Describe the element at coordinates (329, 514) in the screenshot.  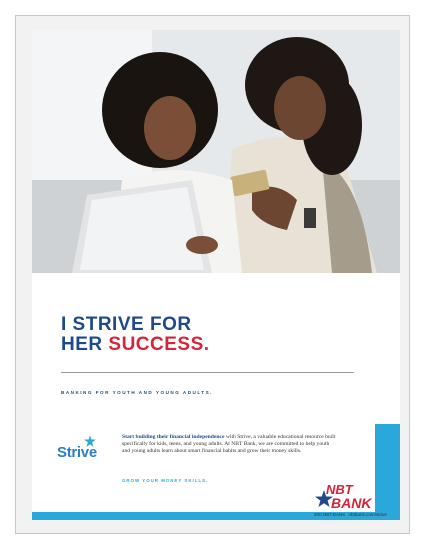
I see `contact-phone: 800.NBT.BANK` at that location.